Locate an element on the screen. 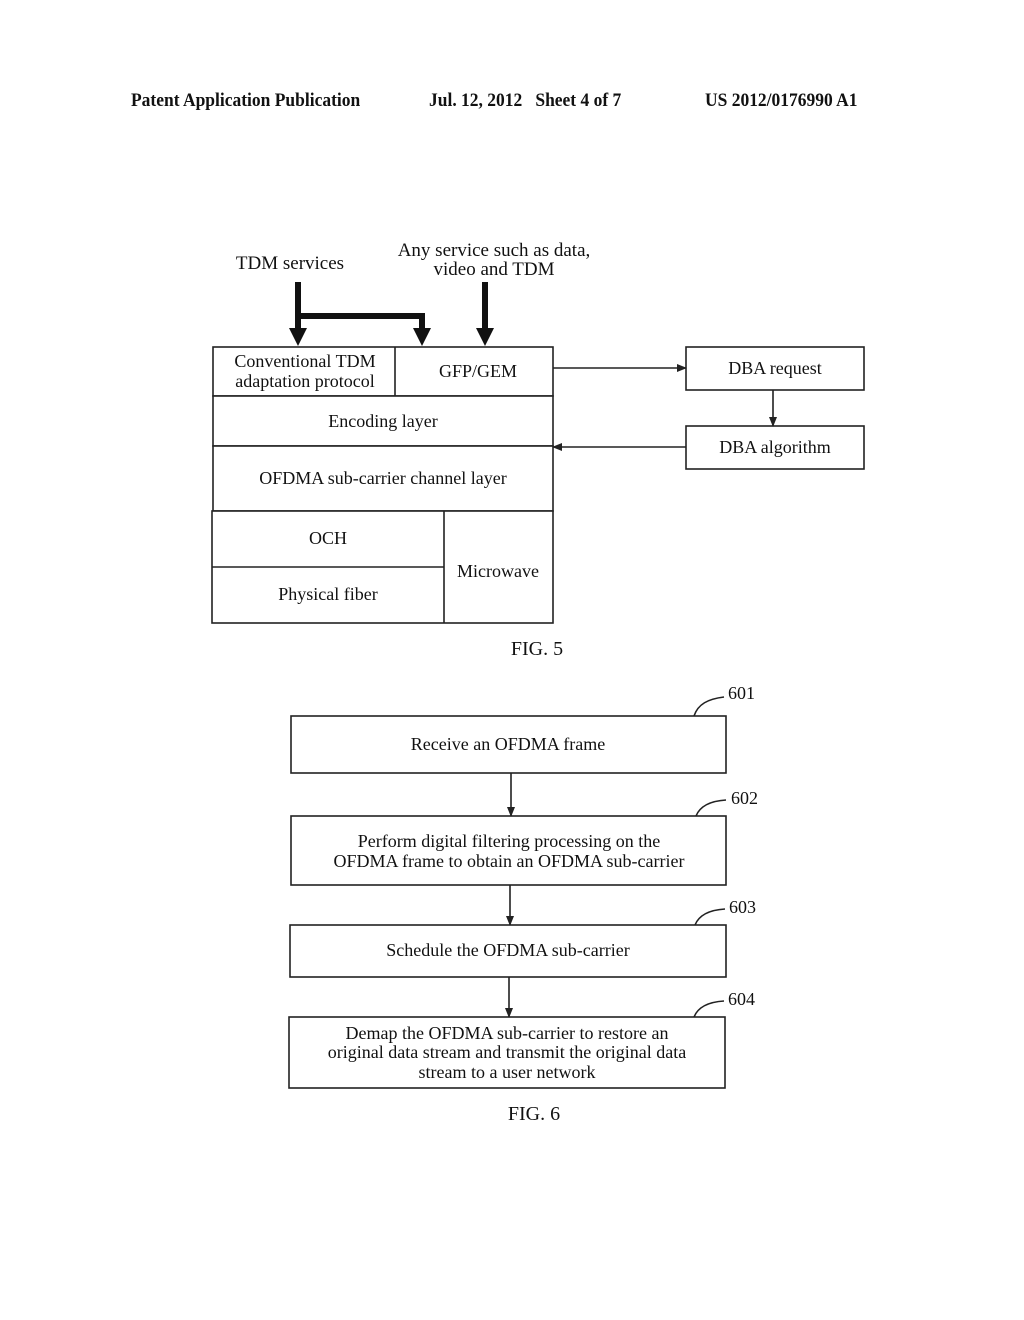  step-603-leader is located at coordinates (710, 917).